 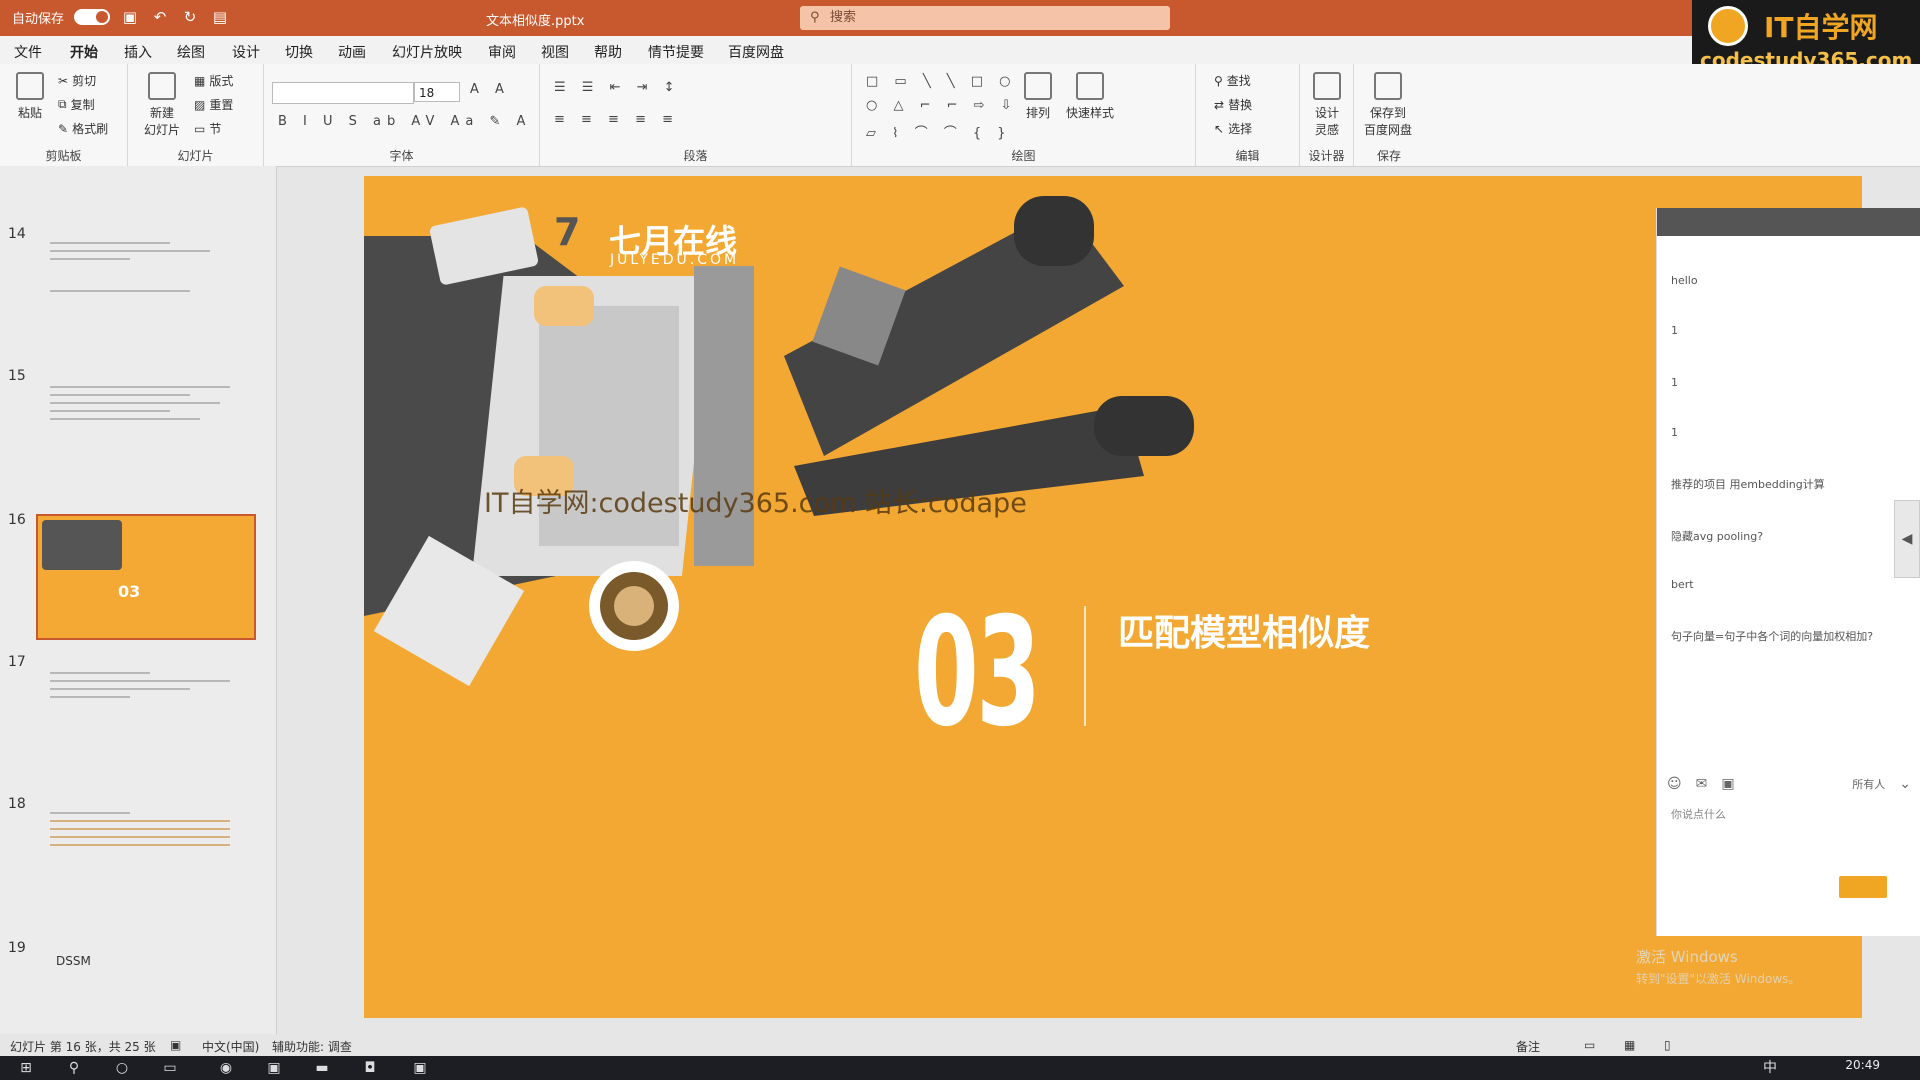 What do you see at coordinates (427, 52) in the screenshot?
I see `tab-slideshow: 幻灯片放映` at bounding box center [427, 52].